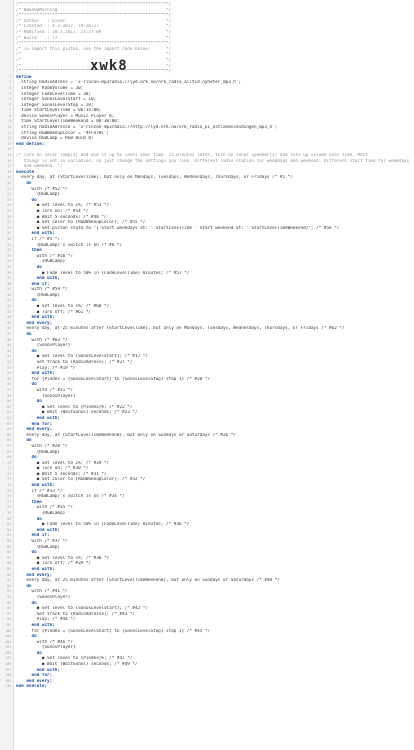  I want to click on line-number: 110, so click(8, 686).